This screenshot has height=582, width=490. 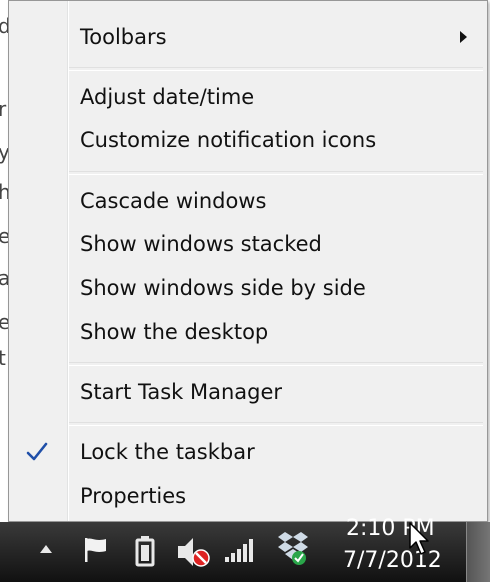 I want to click on action-center-flag-icon, so click(x=96, y=550).